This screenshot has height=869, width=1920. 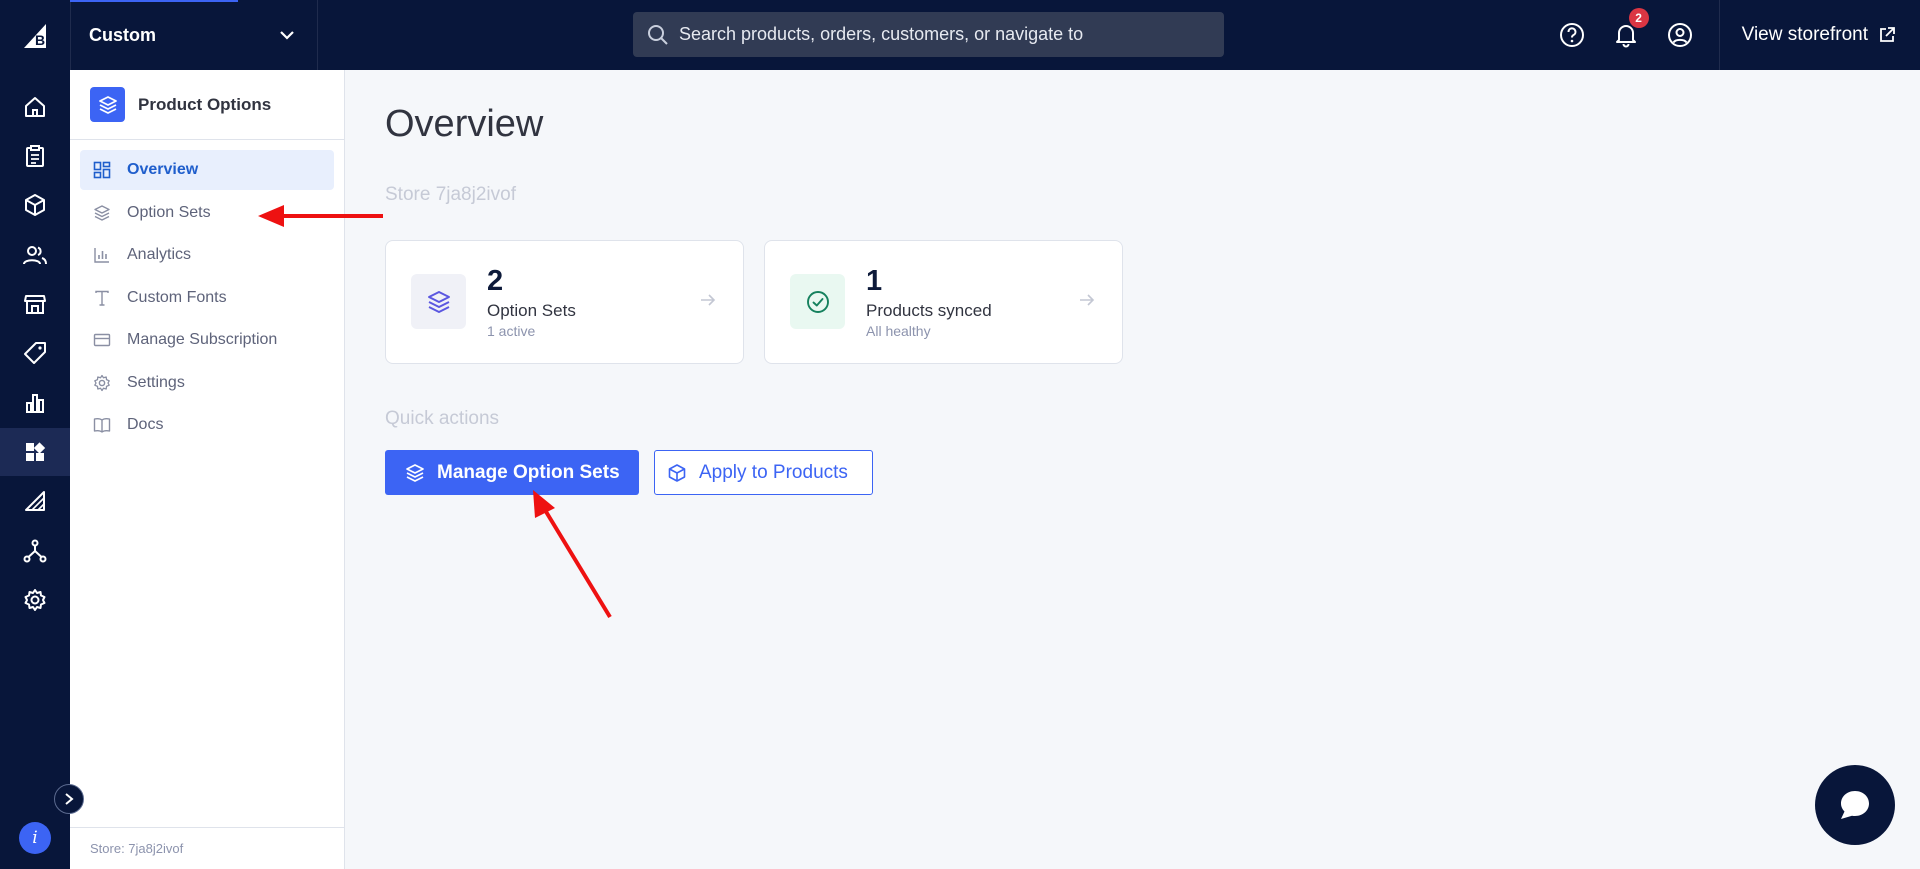 I want to click on nav-item-manage-subscription: Manage Subscription, so click(x=207, y=340).